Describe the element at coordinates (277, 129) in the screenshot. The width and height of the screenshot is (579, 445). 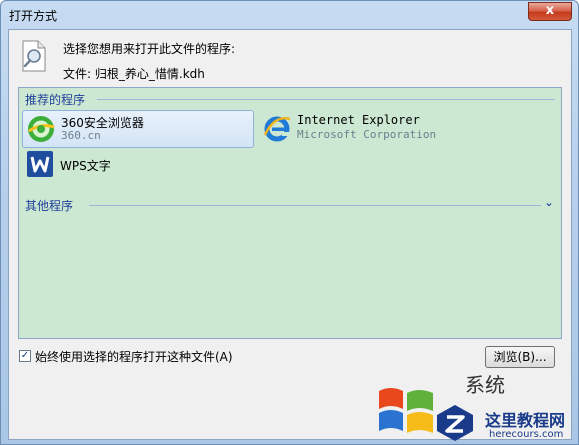
I see `internet-explorer-icon` at that location.